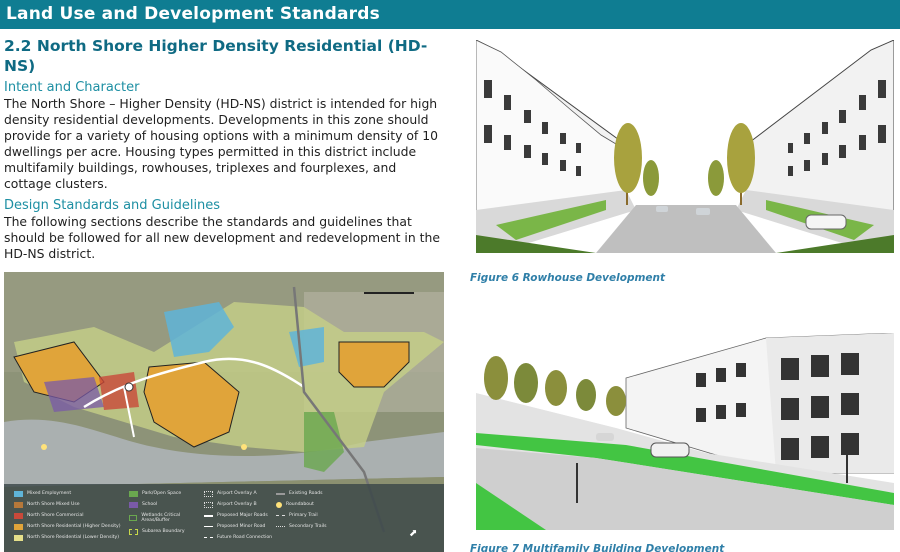 This screenshot has height=552, width=900. Describe the element at coordinates (279, 504) in the screenshot. I see `roundabout-icon` at that location.